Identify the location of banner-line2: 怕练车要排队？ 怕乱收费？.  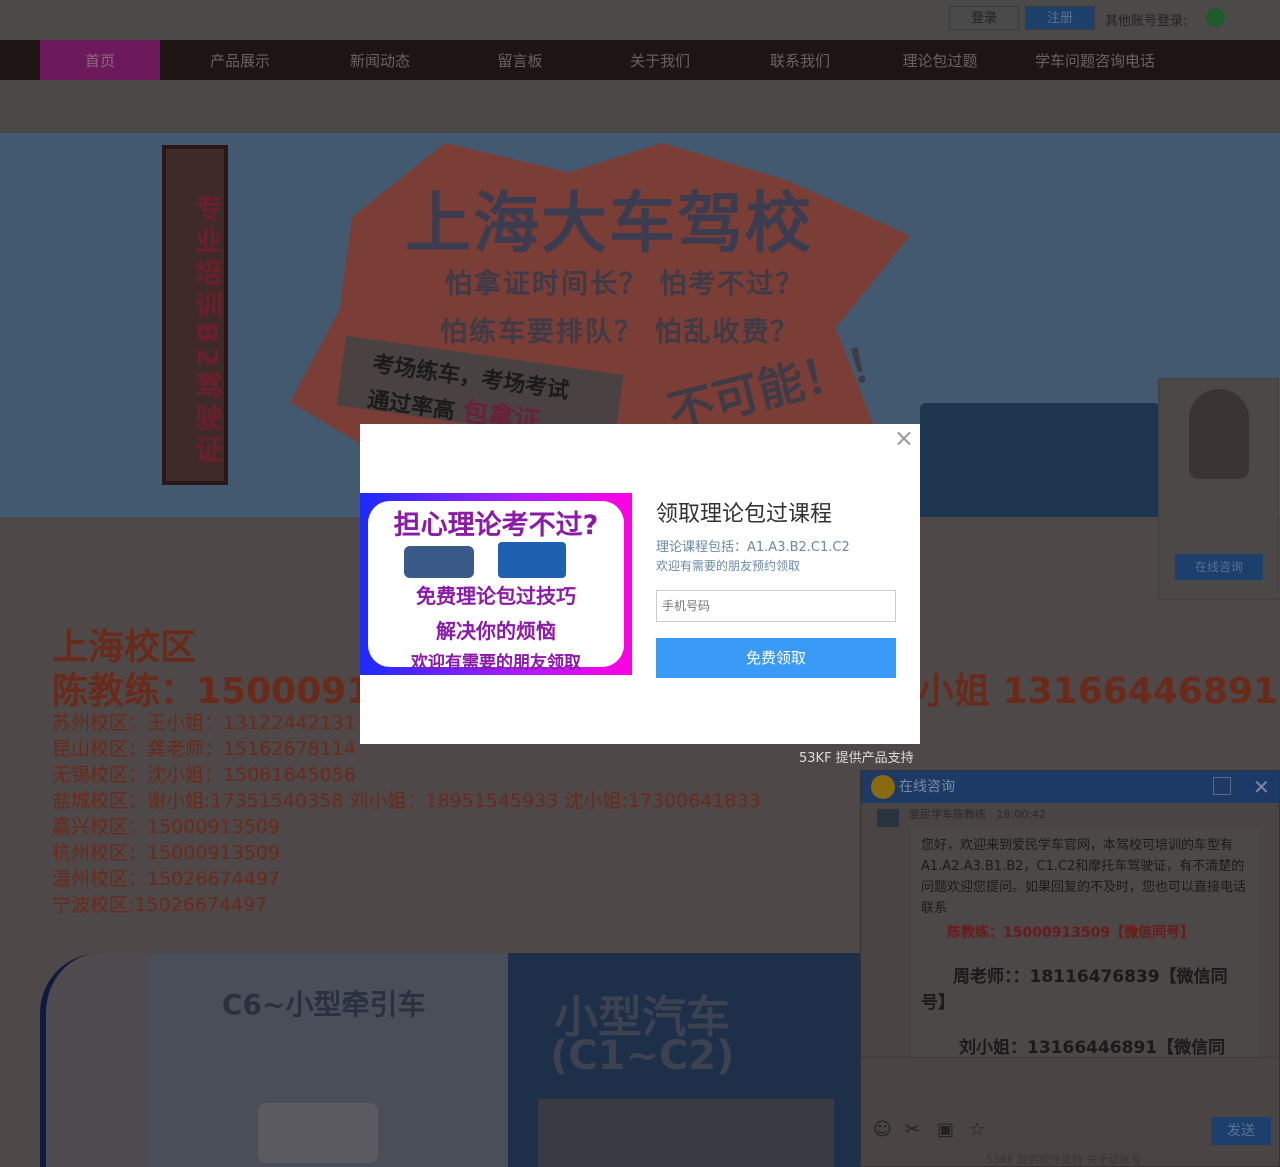
(620, 332).